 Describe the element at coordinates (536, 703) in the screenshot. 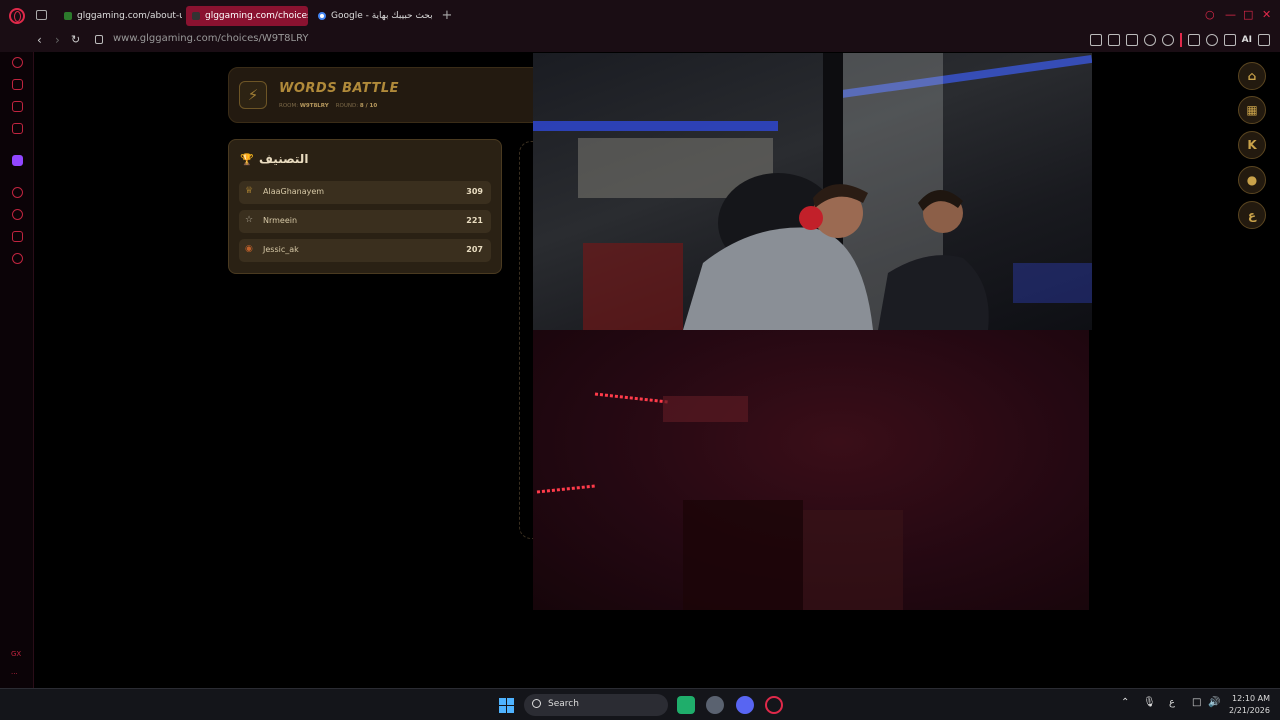

I see `search-icon` at that location.